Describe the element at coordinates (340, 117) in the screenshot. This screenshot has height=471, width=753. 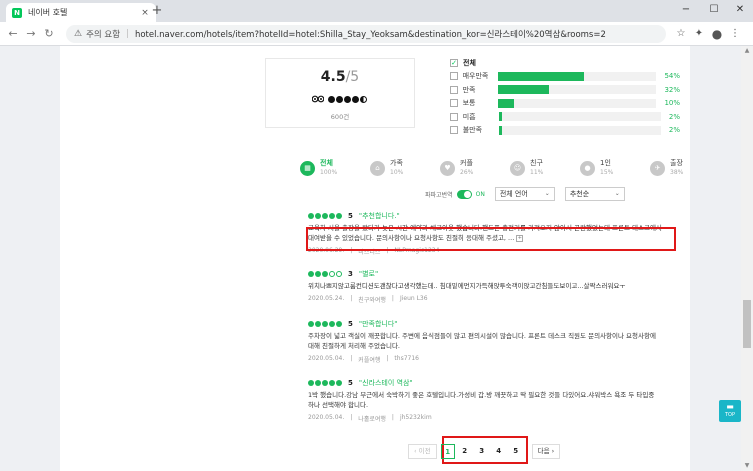
I see `review-count: 600건` at that location.